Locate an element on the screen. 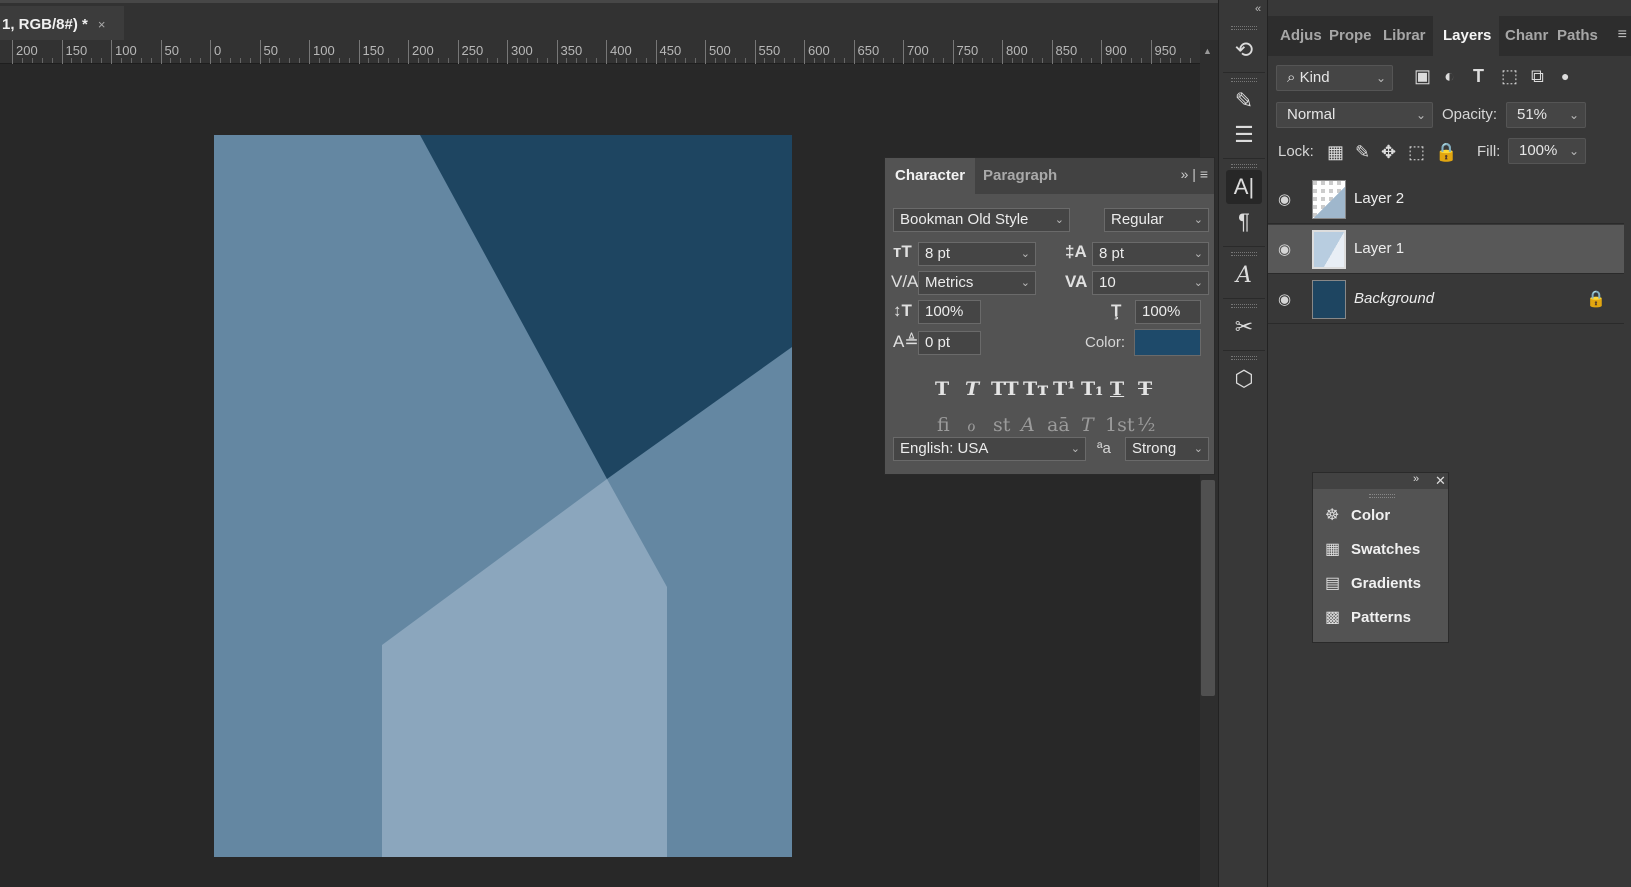 The image size is (1631, 887). lock-transparent-pixels-icon: ▦ is located at coordinates (1335, 152).